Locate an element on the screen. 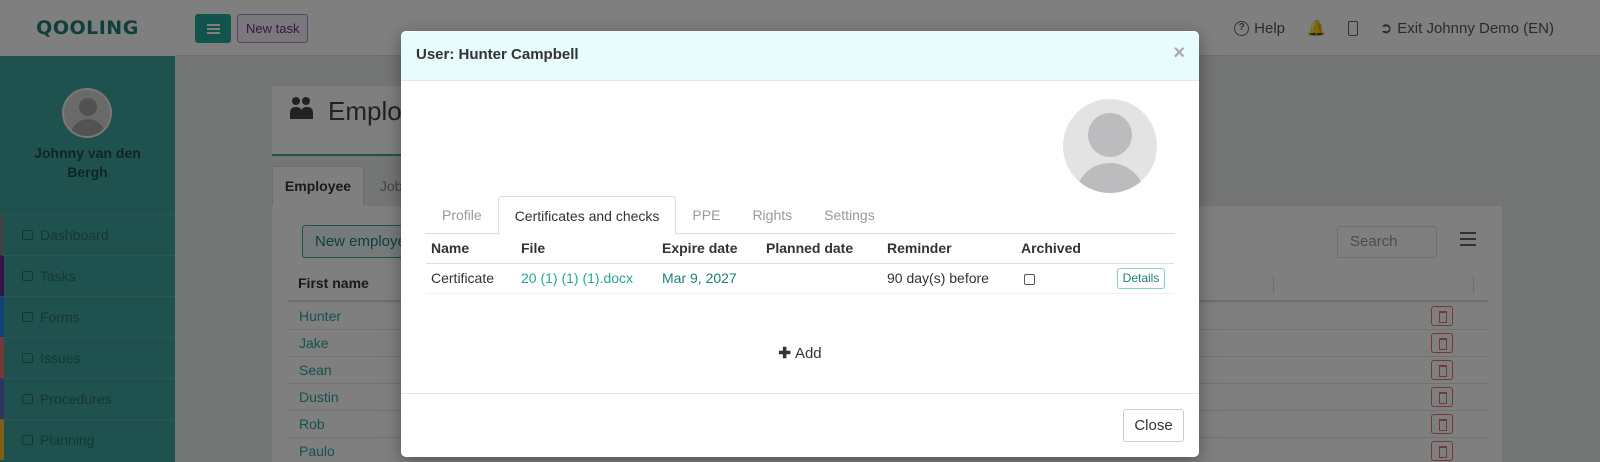  add-label: Add is located at coordinates (808, 353).